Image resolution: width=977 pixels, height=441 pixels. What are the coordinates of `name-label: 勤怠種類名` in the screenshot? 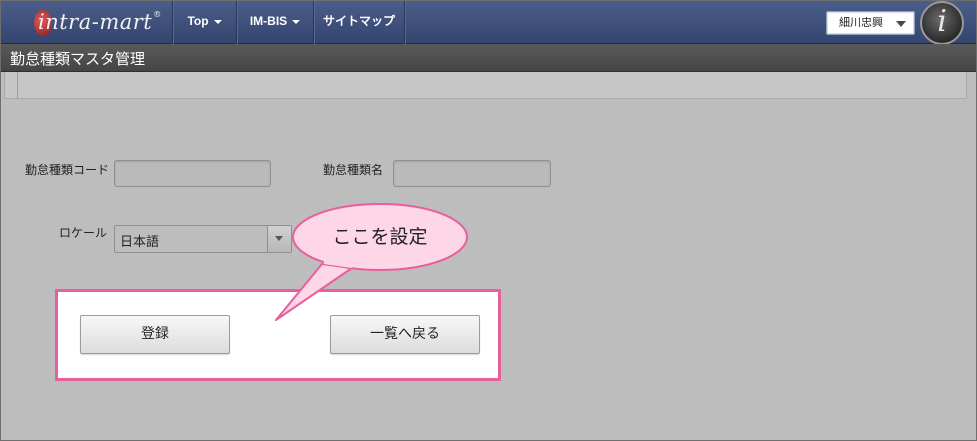 It's located at (353, 170).